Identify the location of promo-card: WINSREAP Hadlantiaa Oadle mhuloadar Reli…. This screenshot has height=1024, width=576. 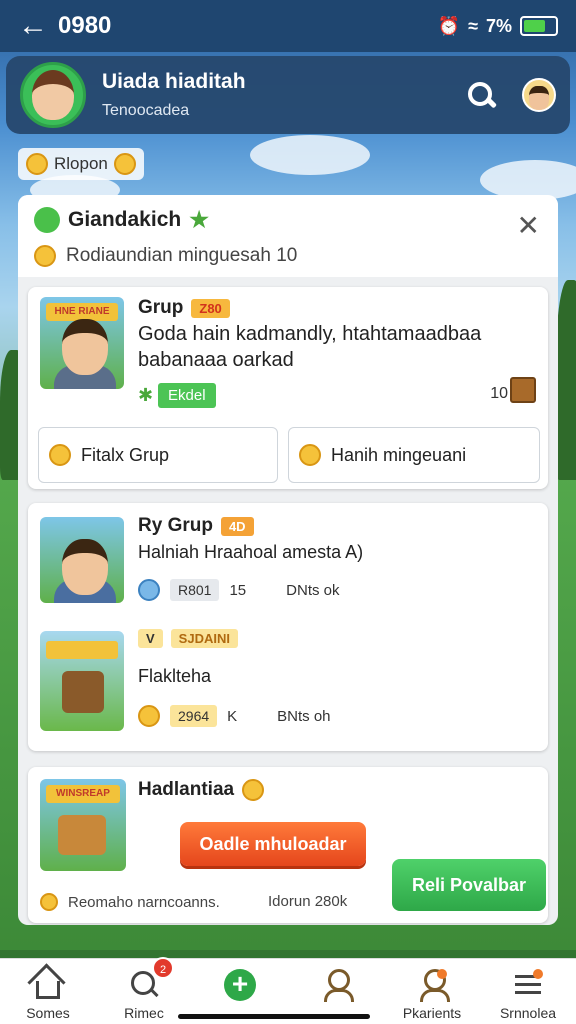
(288, 845).